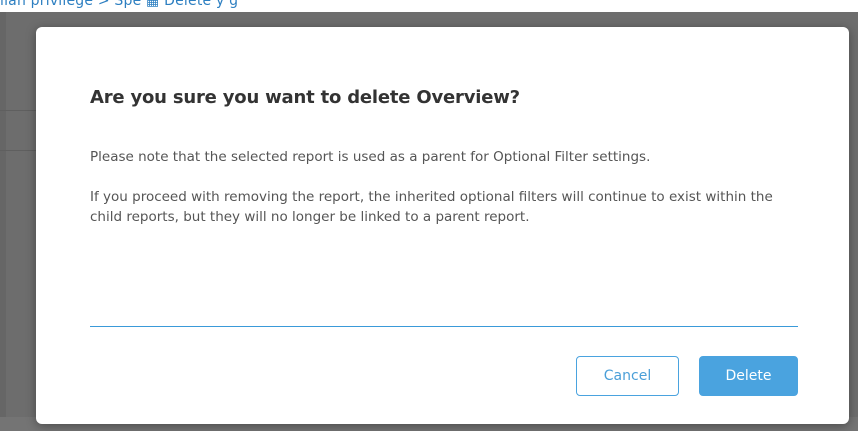 This screenshot has width=858, height=431. Describe the element at coordinates (3, 214) in the screenshot. I see `background-left-edge` at that location.